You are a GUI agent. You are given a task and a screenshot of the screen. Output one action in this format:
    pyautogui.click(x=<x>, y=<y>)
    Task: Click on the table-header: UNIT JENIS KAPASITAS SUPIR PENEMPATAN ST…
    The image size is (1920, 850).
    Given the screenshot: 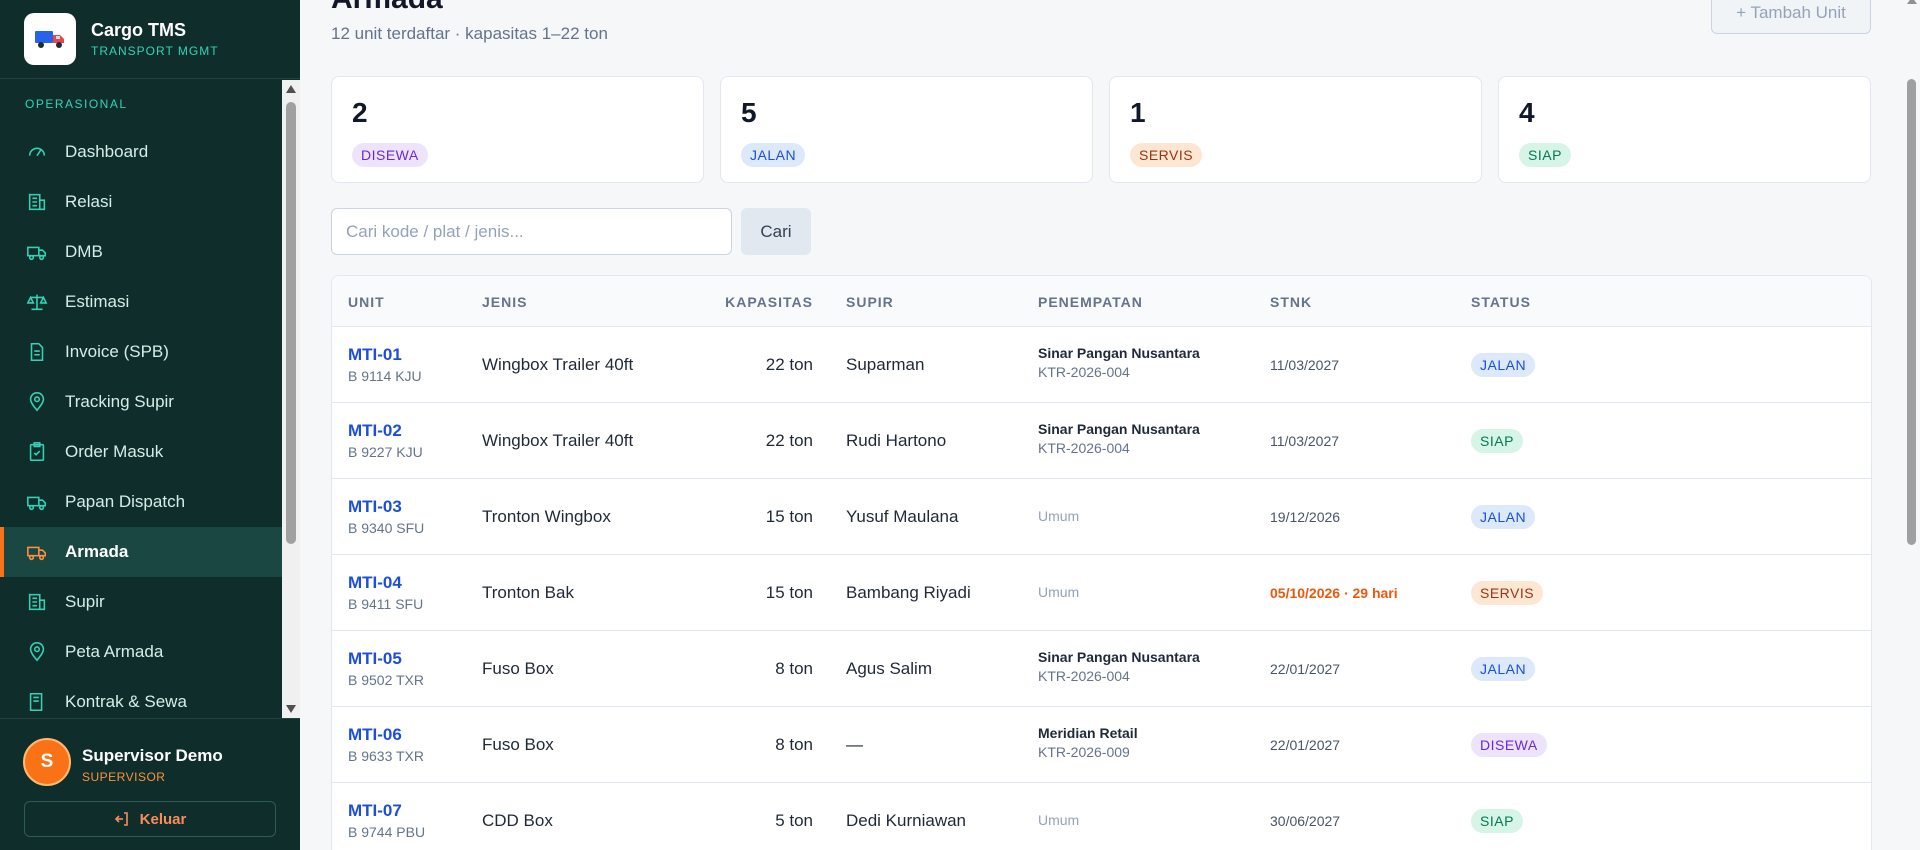 What is the action you would take?
    pyautogui.click(x=1101, y=301)
    